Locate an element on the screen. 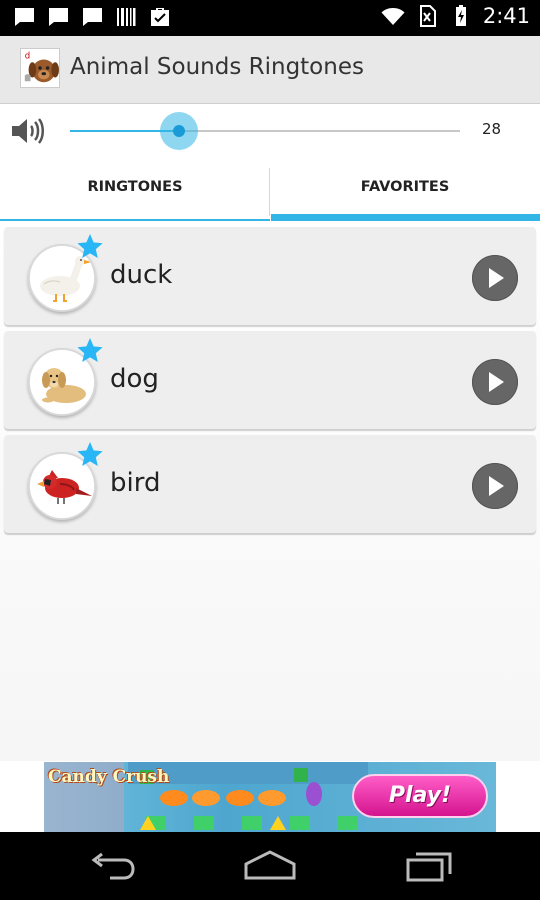  list-item-duck: duck is located at coordinates (270, 276).